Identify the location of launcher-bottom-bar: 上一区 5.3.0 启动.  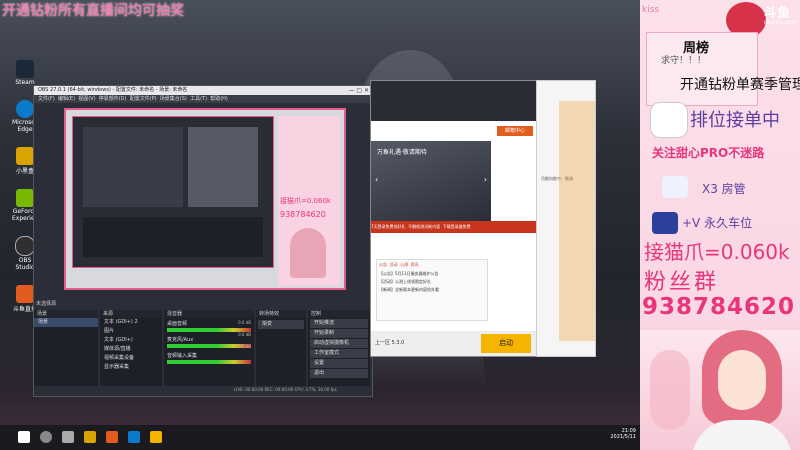
(454, 343).